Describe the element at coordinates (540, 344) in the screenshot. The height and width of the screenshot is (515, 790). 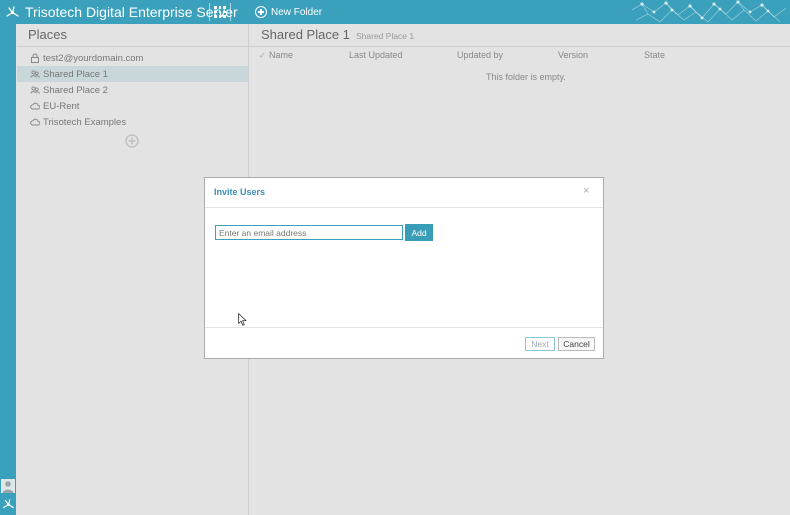
I see `next-button: Next` at that location.